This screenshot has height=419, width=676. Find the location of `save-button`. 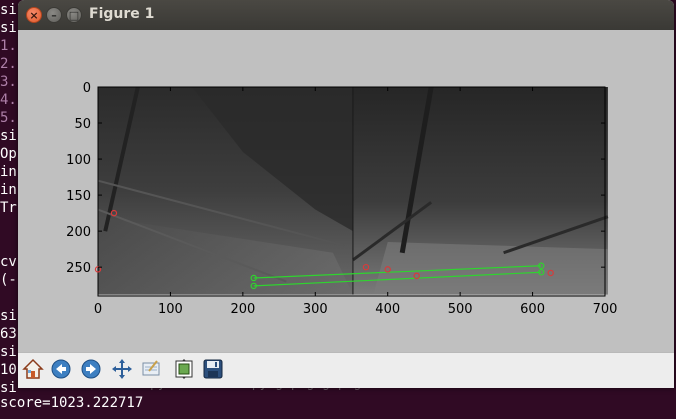

save-button is located at coordinates (213, 371).